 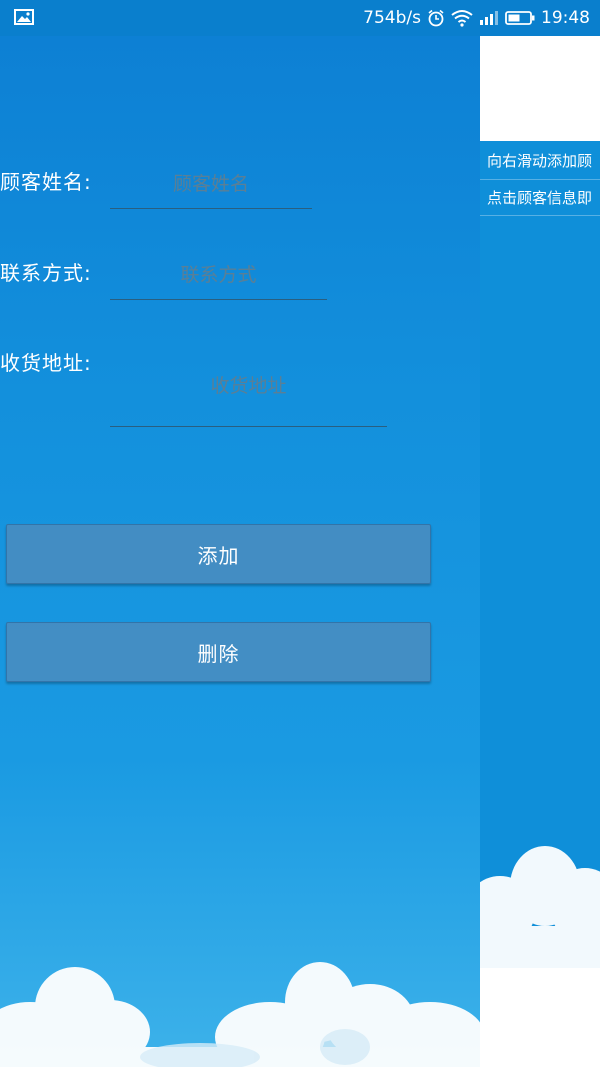 I want to click on delete-button: 删除, so click(x=218, y=652).